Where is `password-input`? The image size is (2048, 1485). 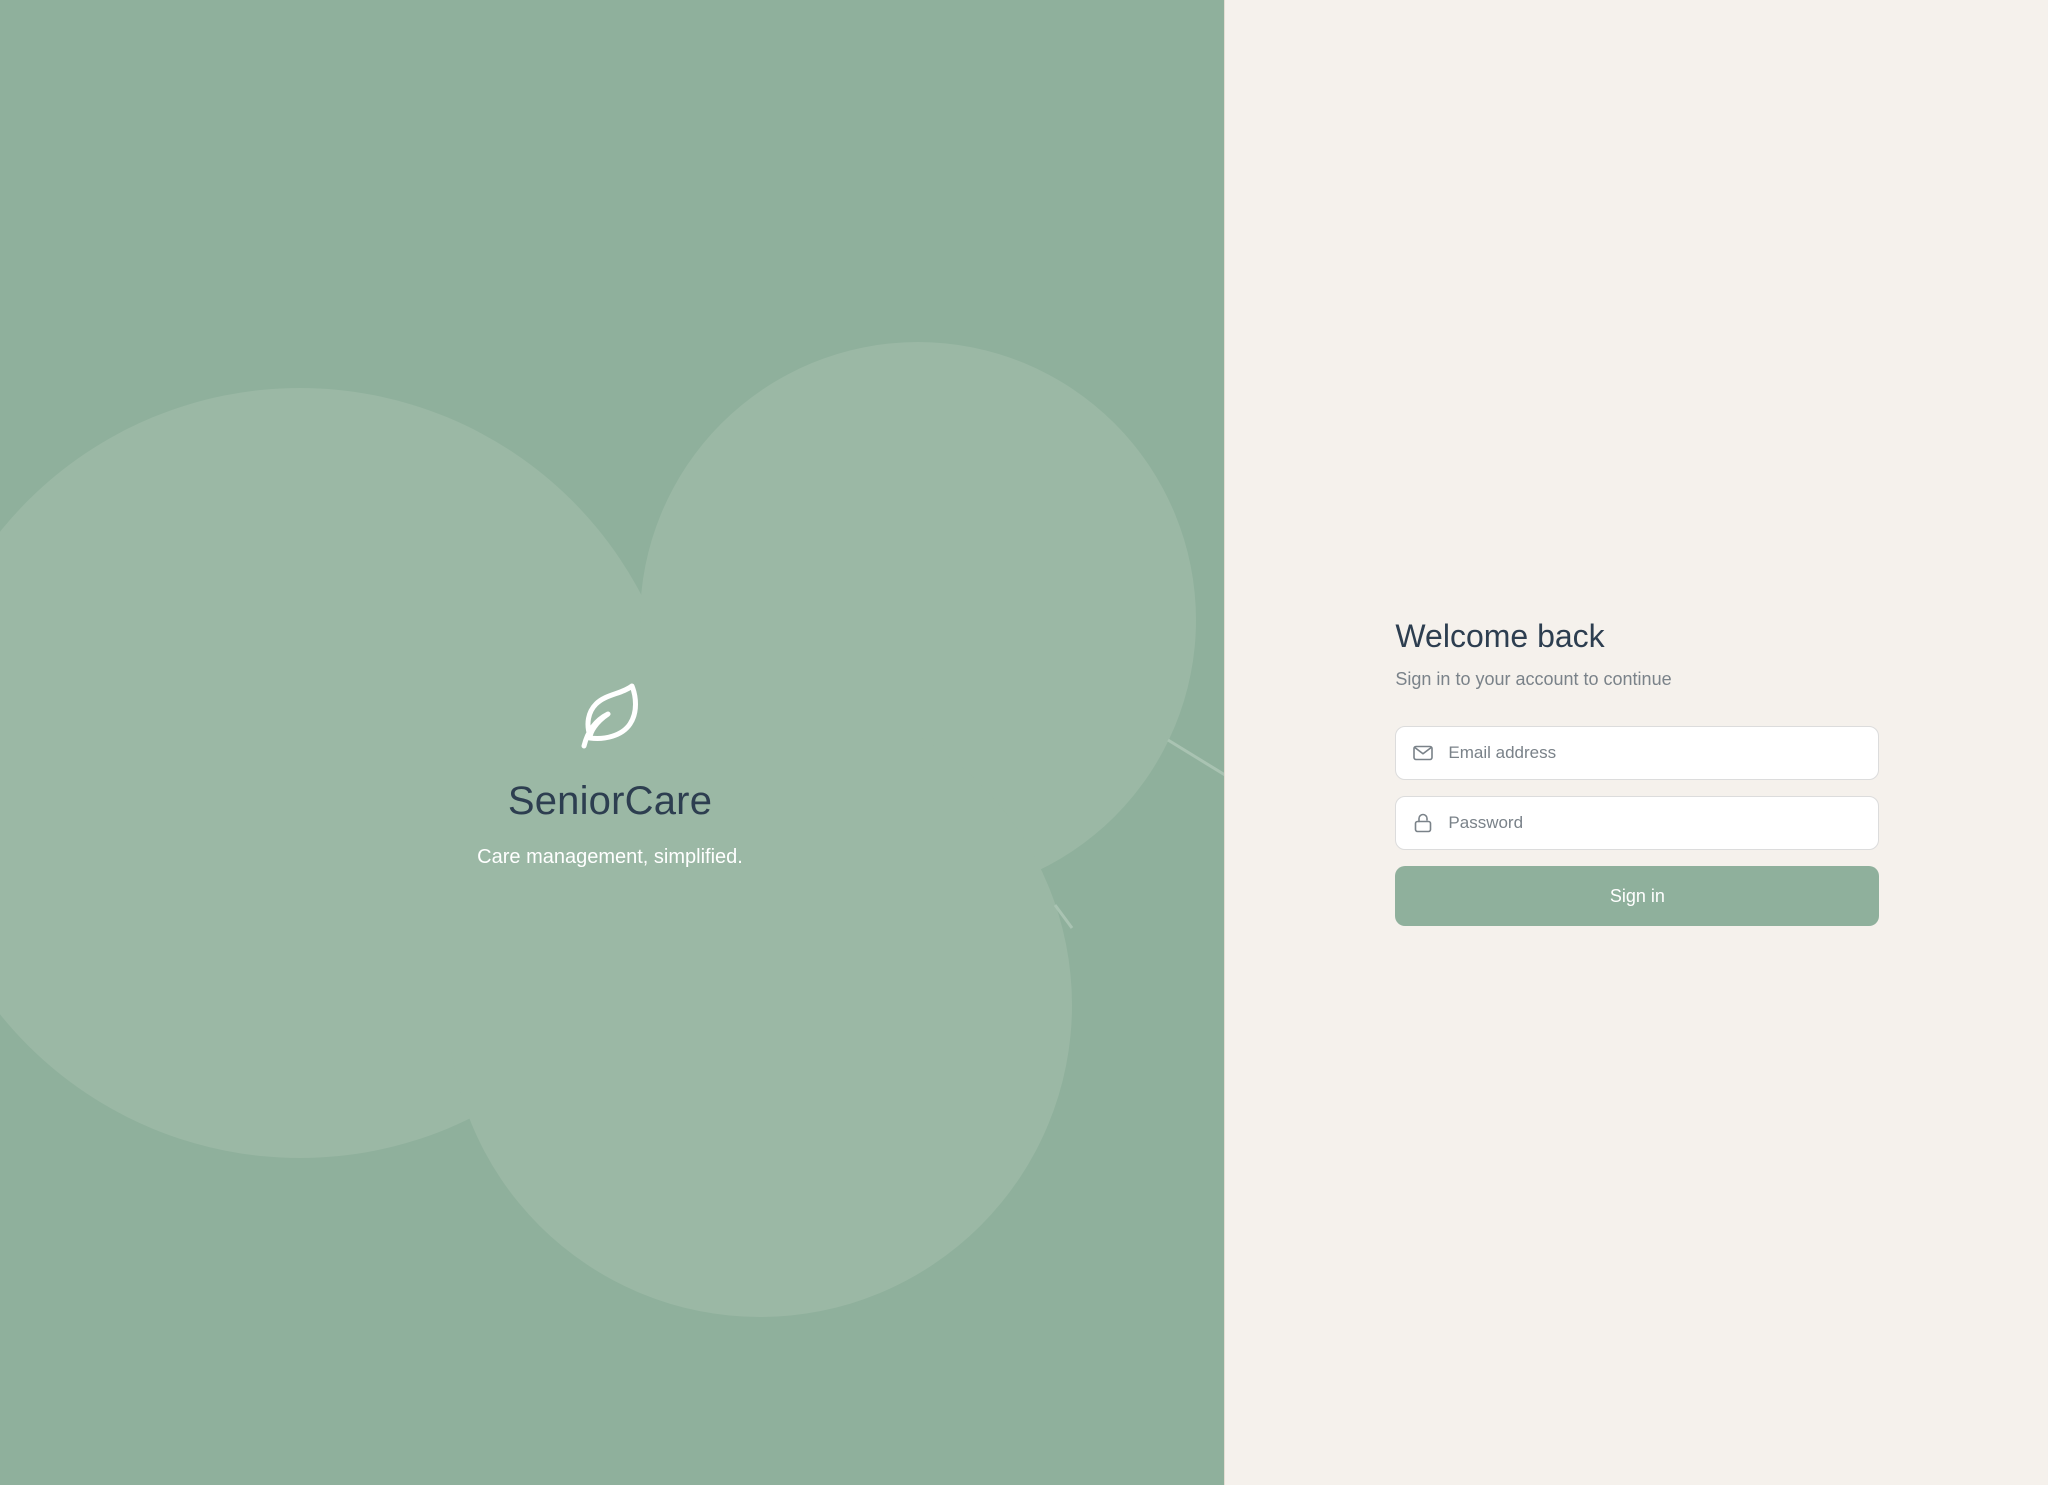 password-input is located at coordinates (1662, 823).